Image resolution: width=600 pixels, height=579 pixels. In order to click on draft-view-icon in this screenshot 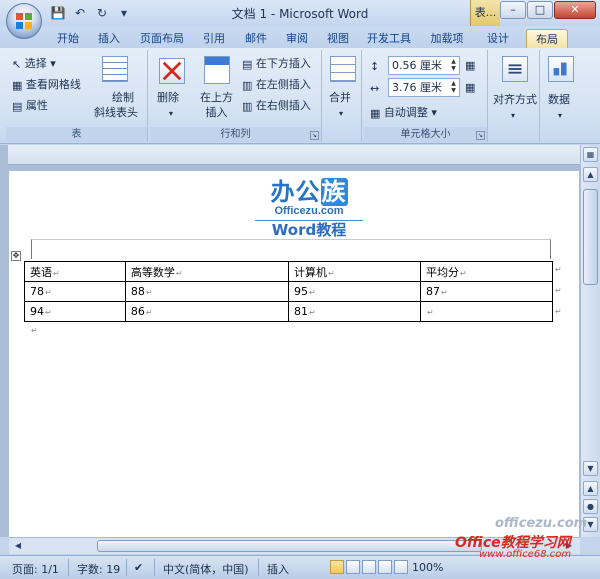, I will do `click(401, 567)`.